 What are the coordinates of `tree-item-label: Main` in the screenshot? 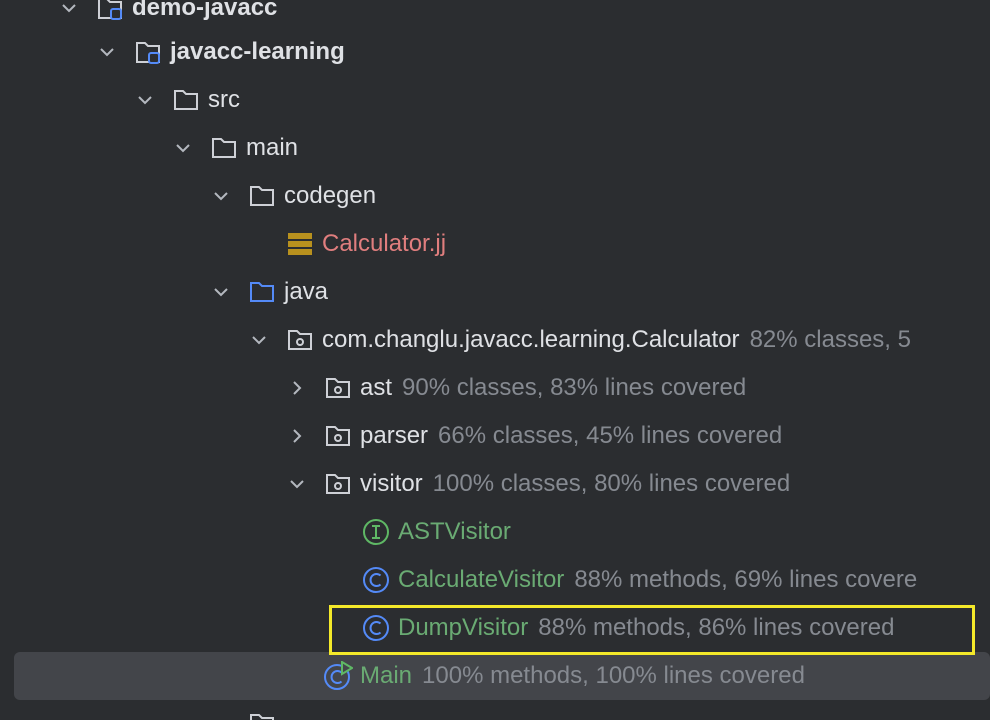 It's located at (386, 675).